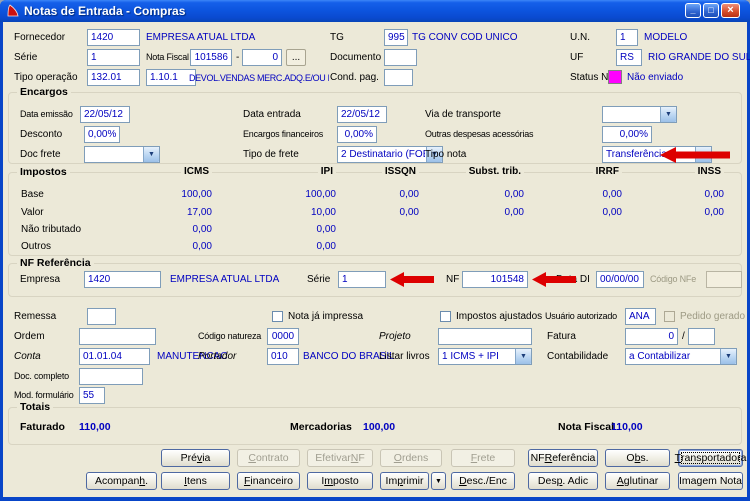 This screenshot has width=750, height=501. I want to click on nota-ja-impressa-label: Nota já impressa, so click(326, 316).